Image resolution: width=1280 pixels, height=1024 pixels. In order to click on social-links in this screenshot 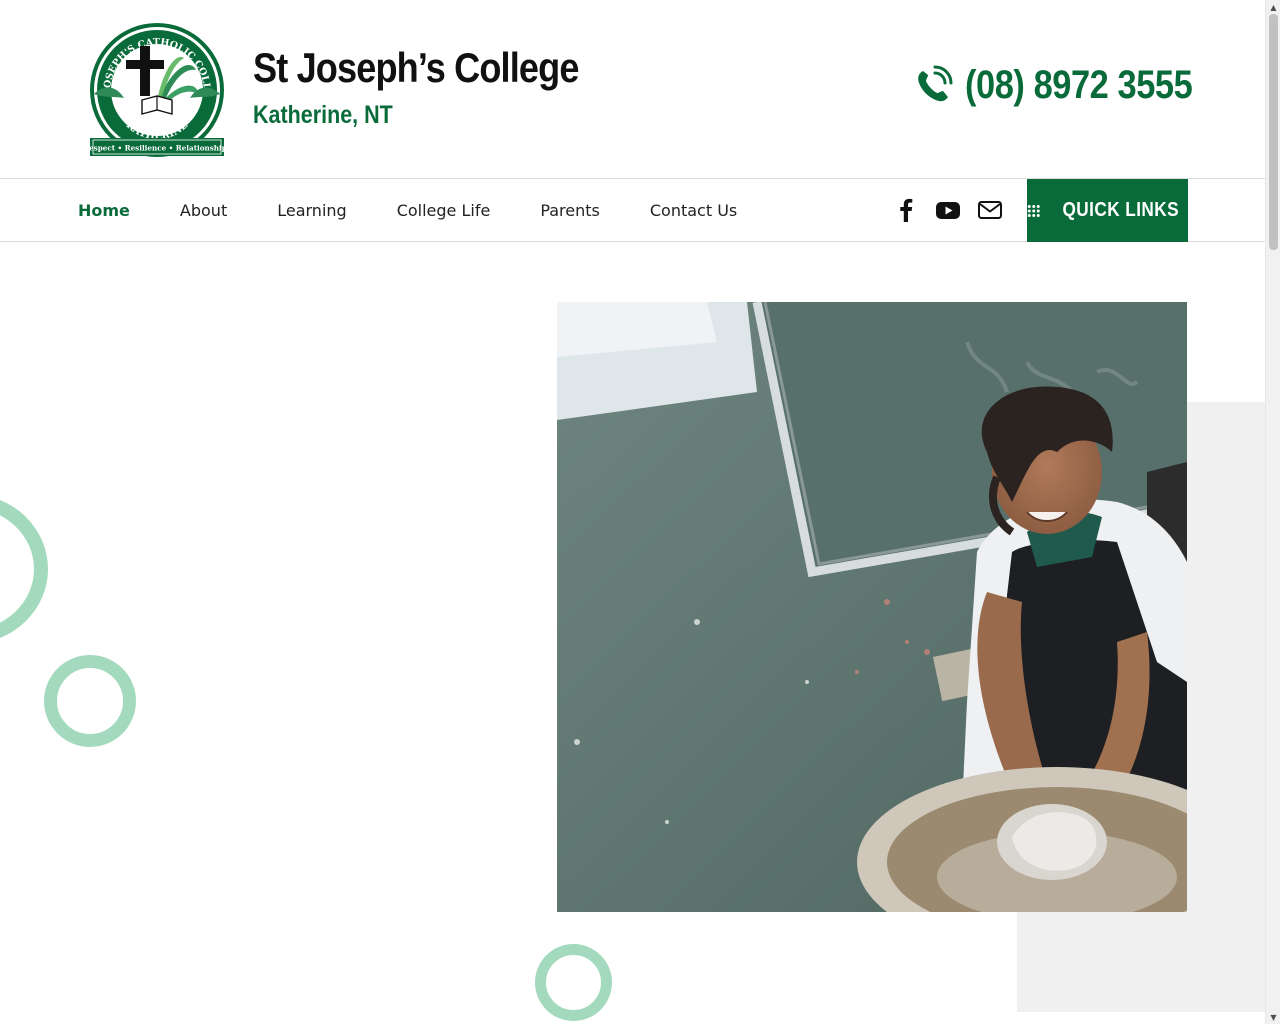, I will do `click(948, 210)`.